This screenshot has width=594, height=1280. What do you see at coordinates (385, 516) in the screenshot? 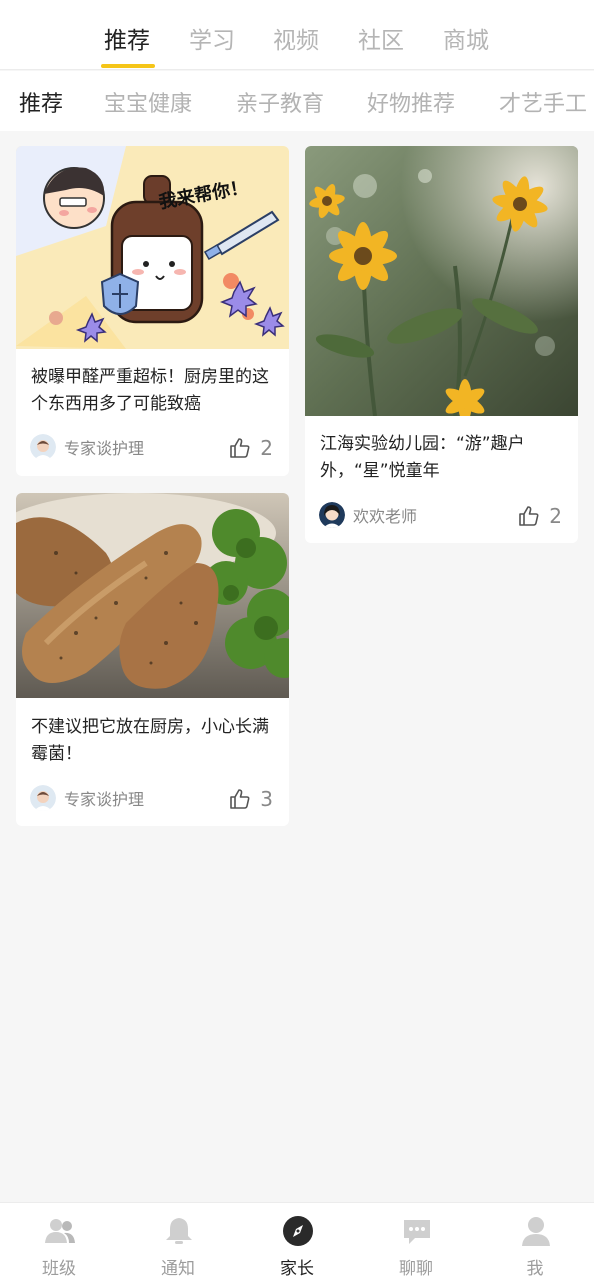
I see `author-name: 欢欢老师` at bounding box center [385, 516].